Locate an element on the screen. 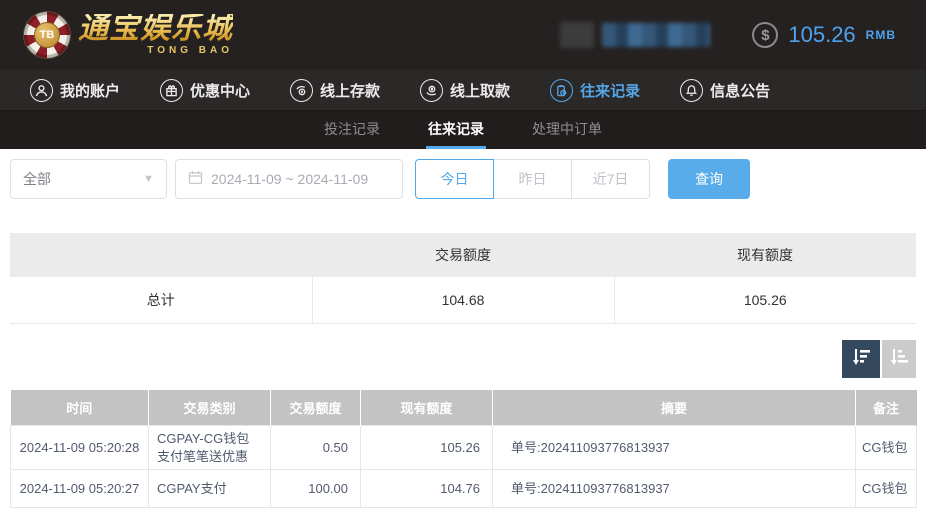 This screenshot has width=926, height=515. last7days-button: 近7日 is located at coordinates (610, 179).